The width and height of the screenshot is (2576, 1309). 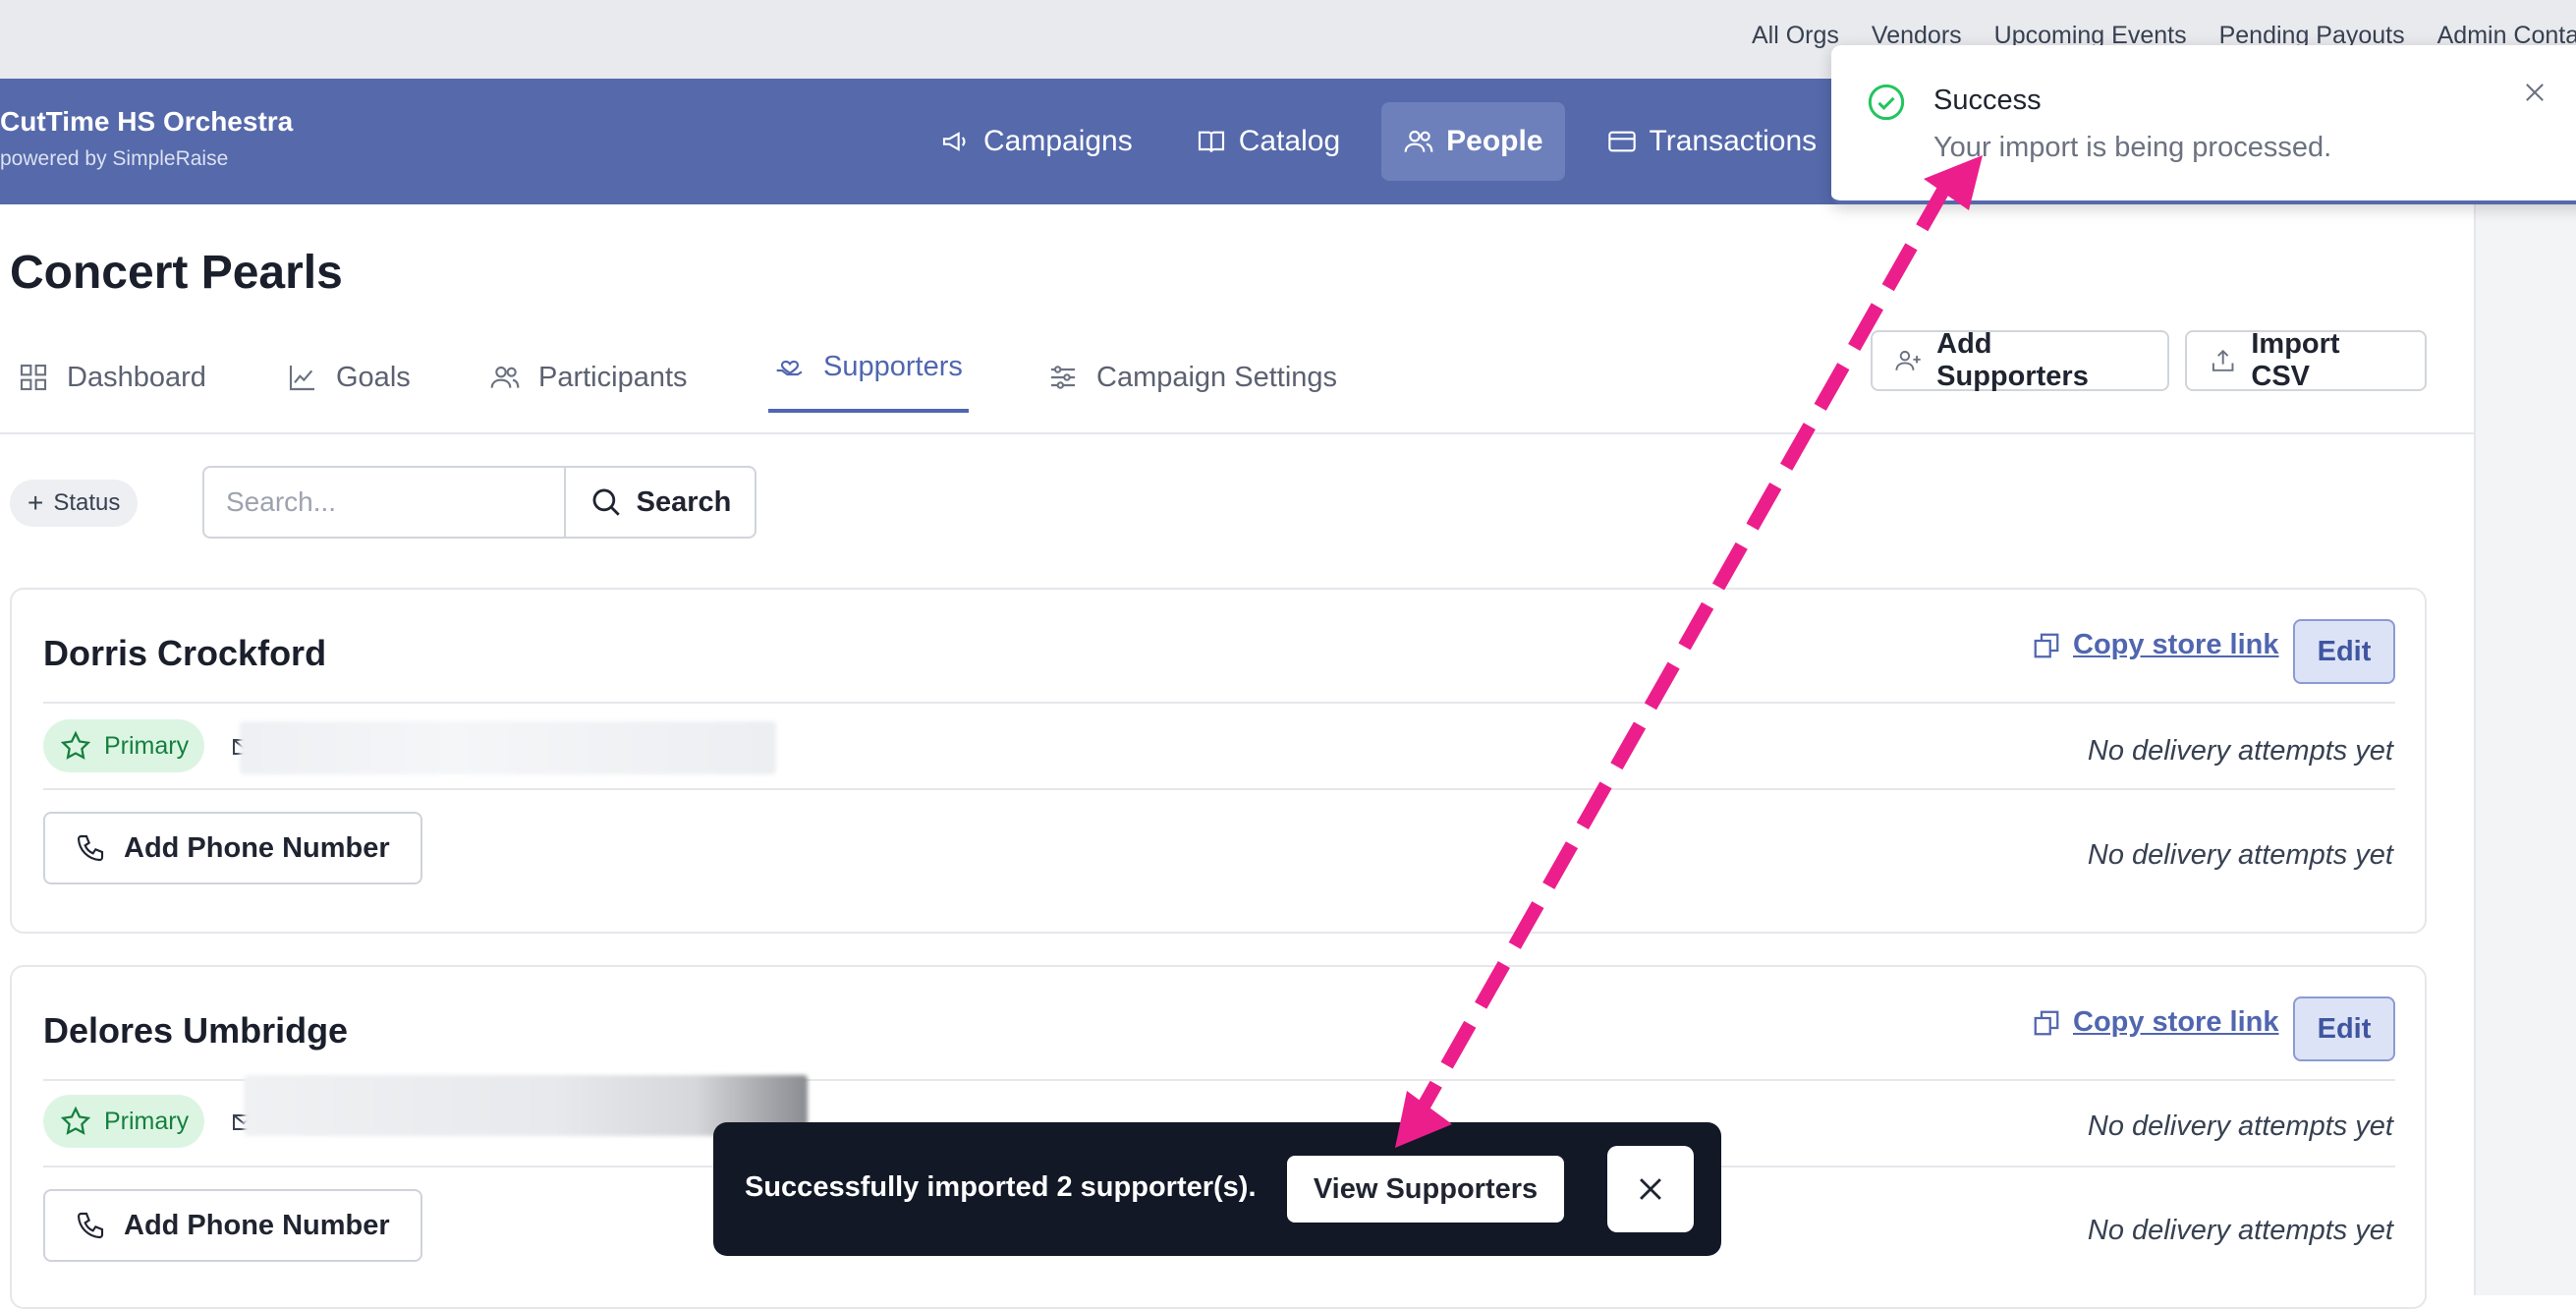 I want to click on add-supporters-button: Add Supporters, so click(x=2020, y=360).